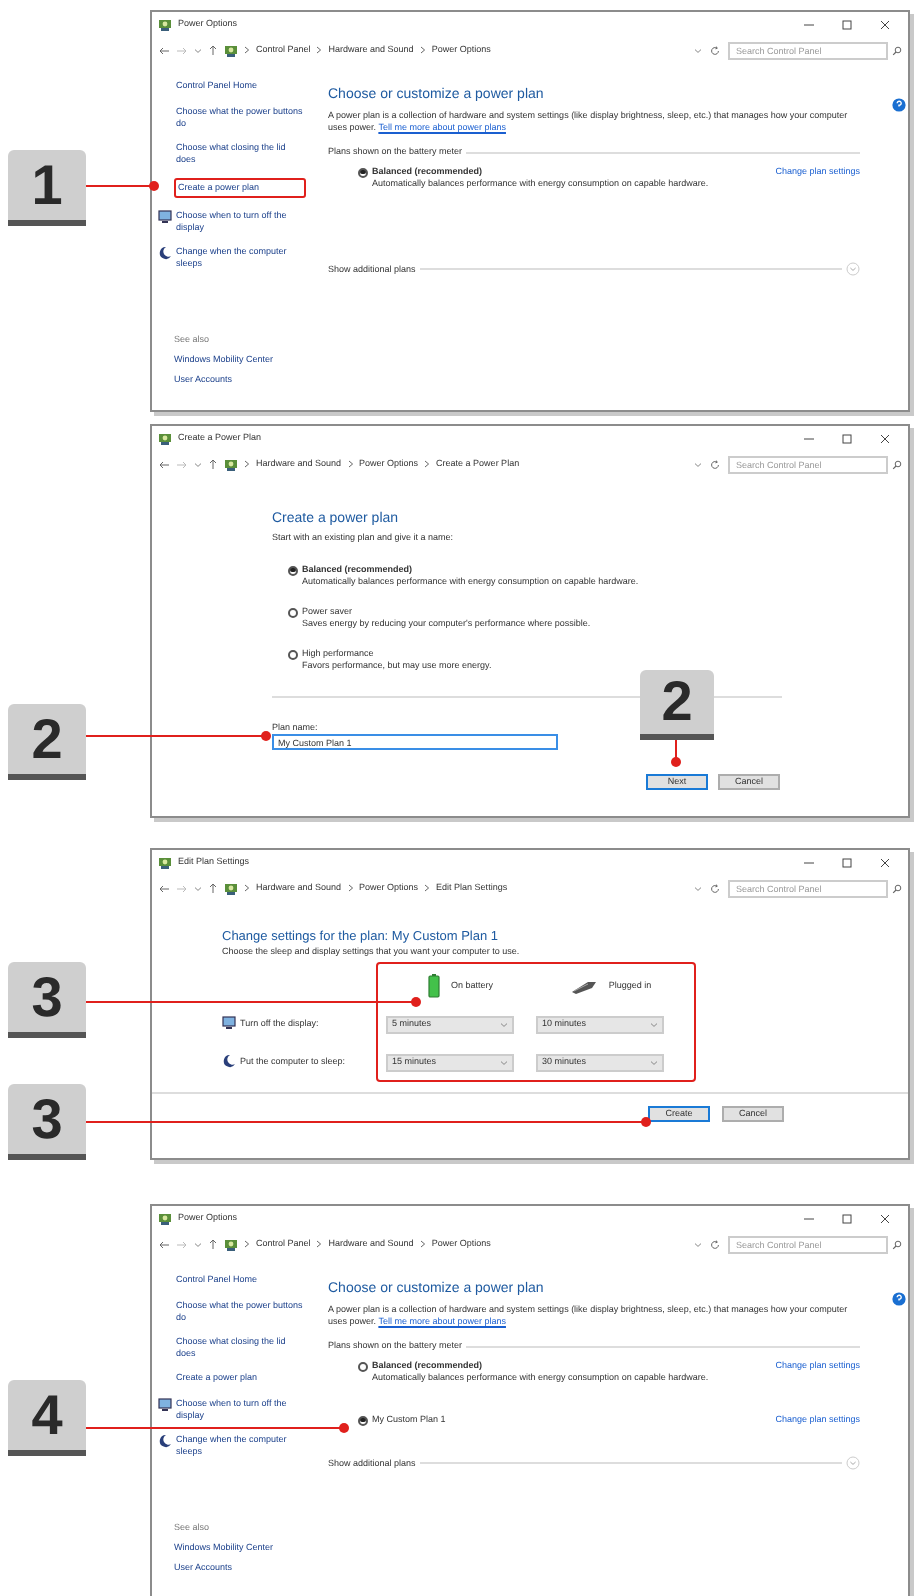 Image resolution: width=914 pixels, height=1596 pixels. I want to click on step-badge: 1, so click(47, 188).